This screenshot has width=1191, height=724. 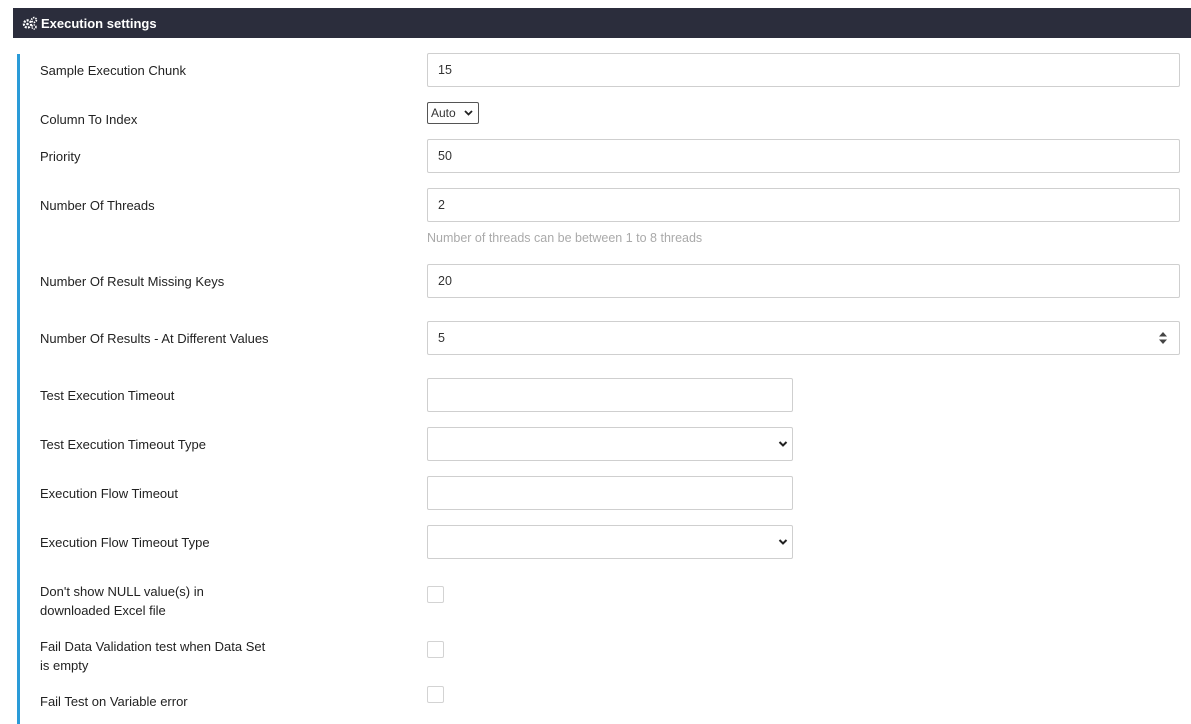 What do you see at coordinates (803, 338) in the screenshot?
I see `results-different-values-input: 5` at bounding box center [803, 338].